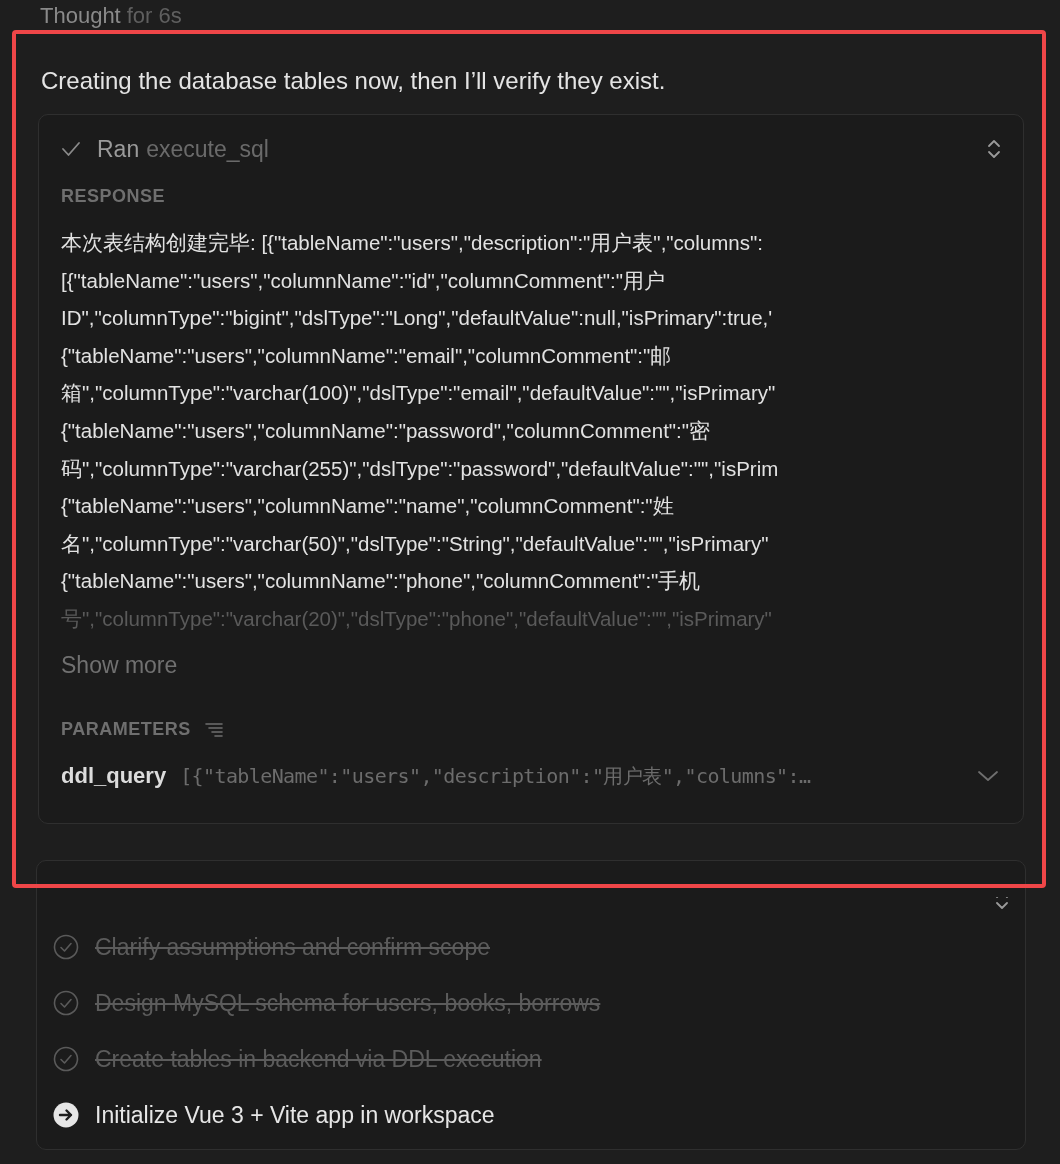 This screenshot has height=1164, width=1060. What do you see at coordinates (71, 149) in the screenshot?
I see `check-icon` at bounding box center [71, 149].